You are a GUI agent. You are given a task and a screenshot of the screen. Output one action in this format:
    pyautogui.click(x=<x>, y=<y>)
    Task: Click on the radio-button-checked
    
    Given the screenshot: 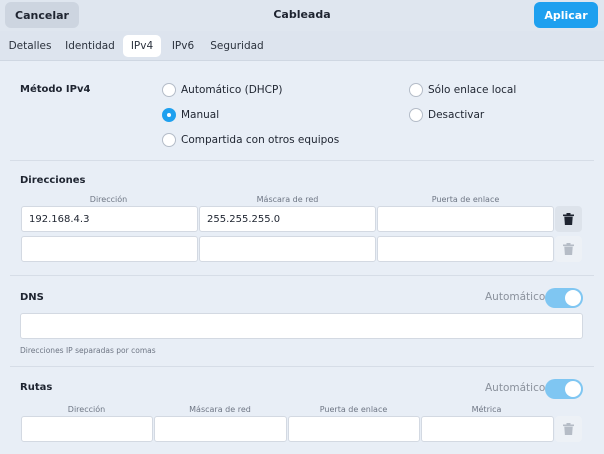 What is the action you would take?
    pyautogui.click(x=169, y=115)
    